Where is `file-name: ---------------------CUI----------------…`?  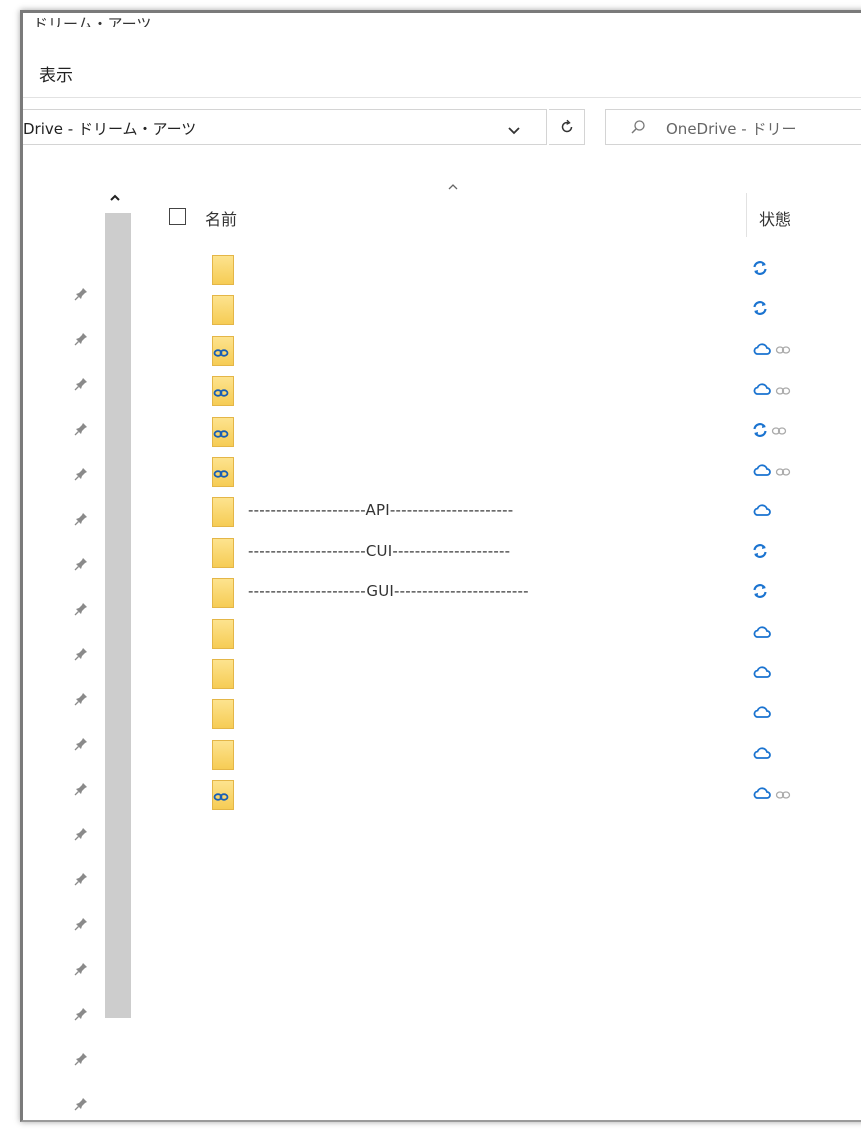
file-name: ---------------------CUI----------------… is located at coordinates (379, 550).